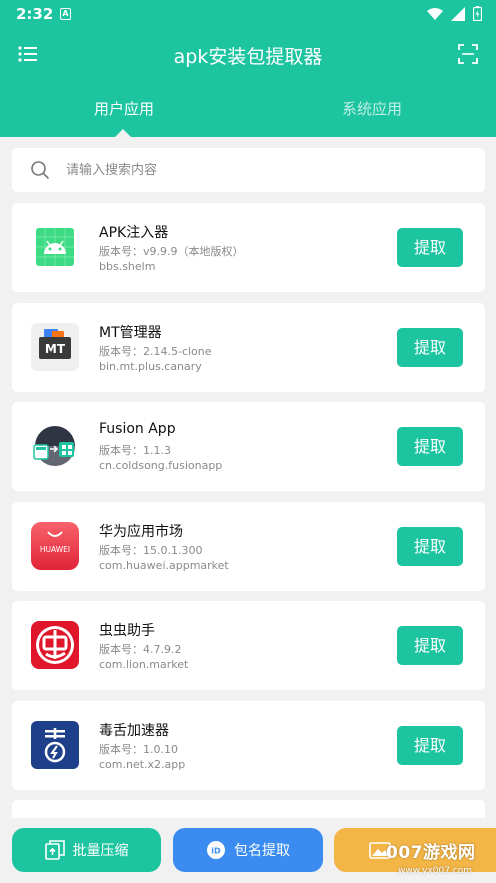 Image resolution: width=496 pixels, height=883 pixels. What do you see at coordinates (372, 108) in the screenshot?
I see `tab-system-apps: 系统应用` at bounding box center [372, 108].